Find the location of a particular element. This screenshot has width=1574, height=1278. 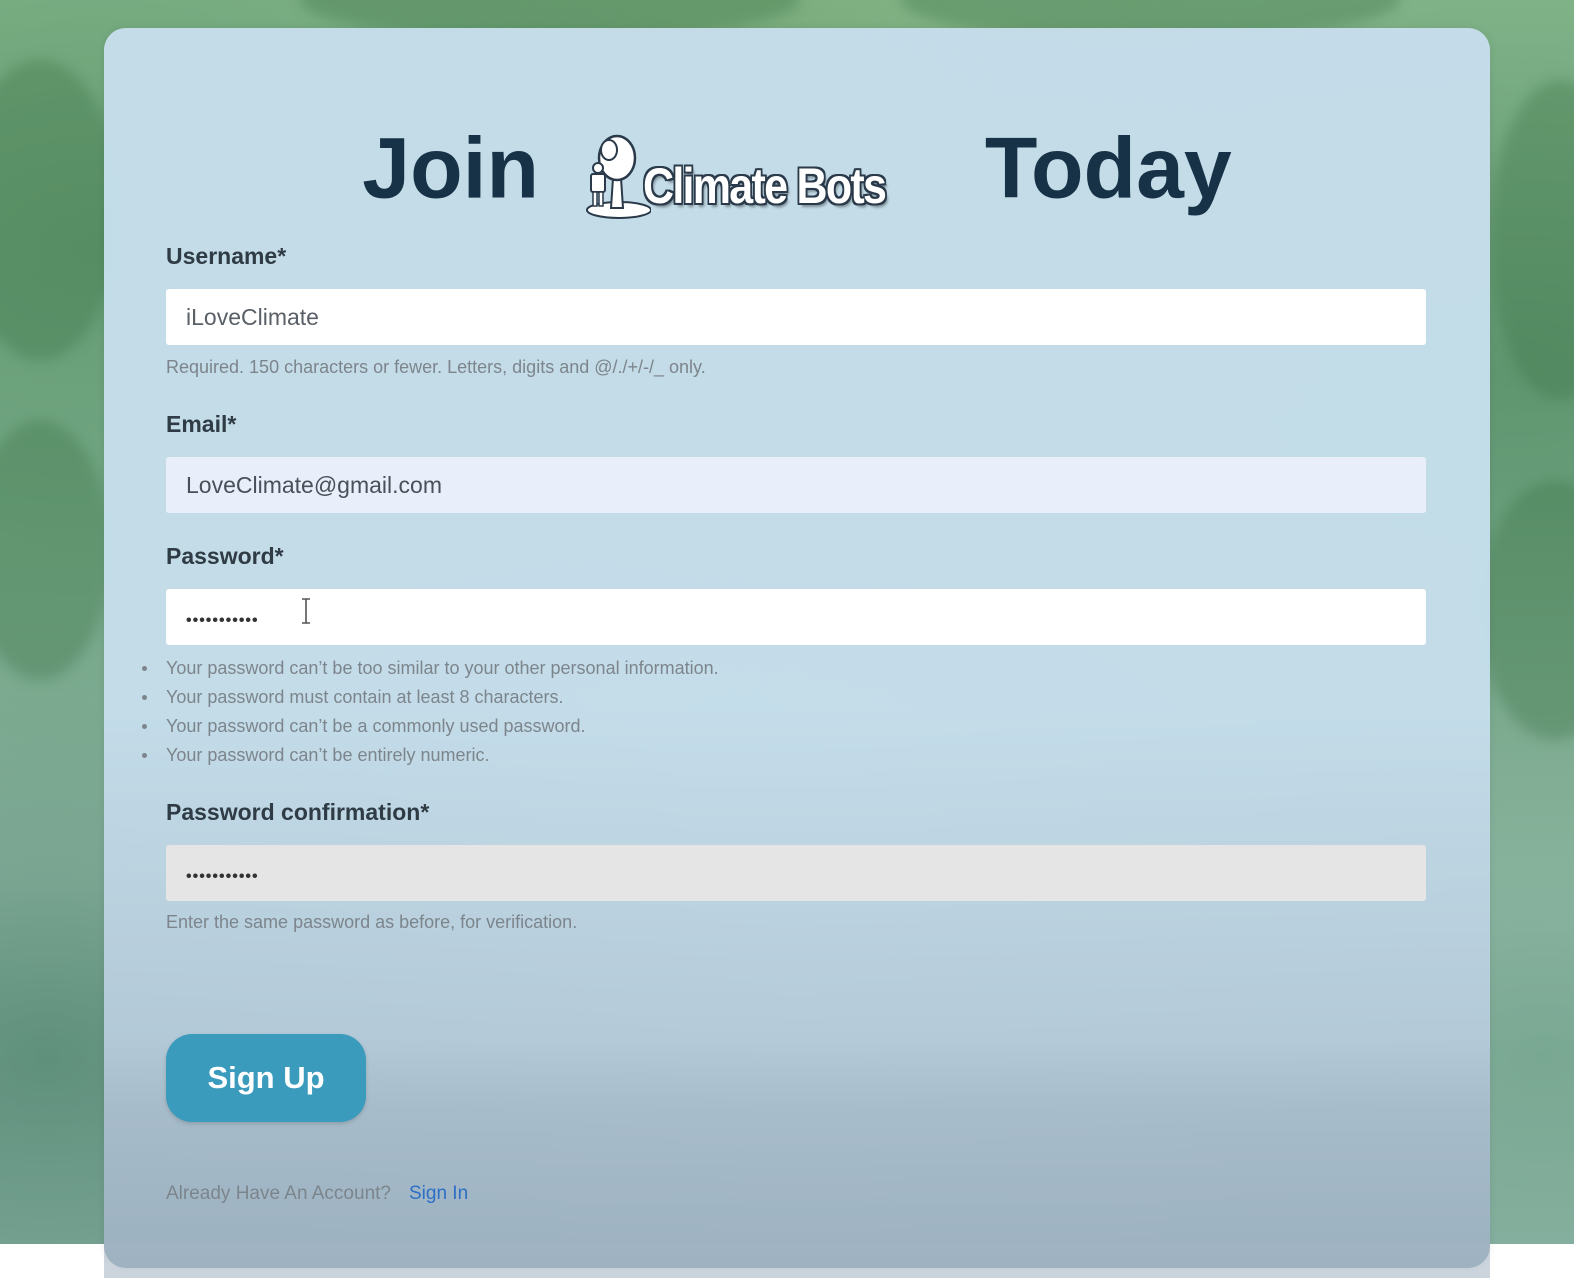

password-value: ••••••••••• is located at coordinates (222, 620).